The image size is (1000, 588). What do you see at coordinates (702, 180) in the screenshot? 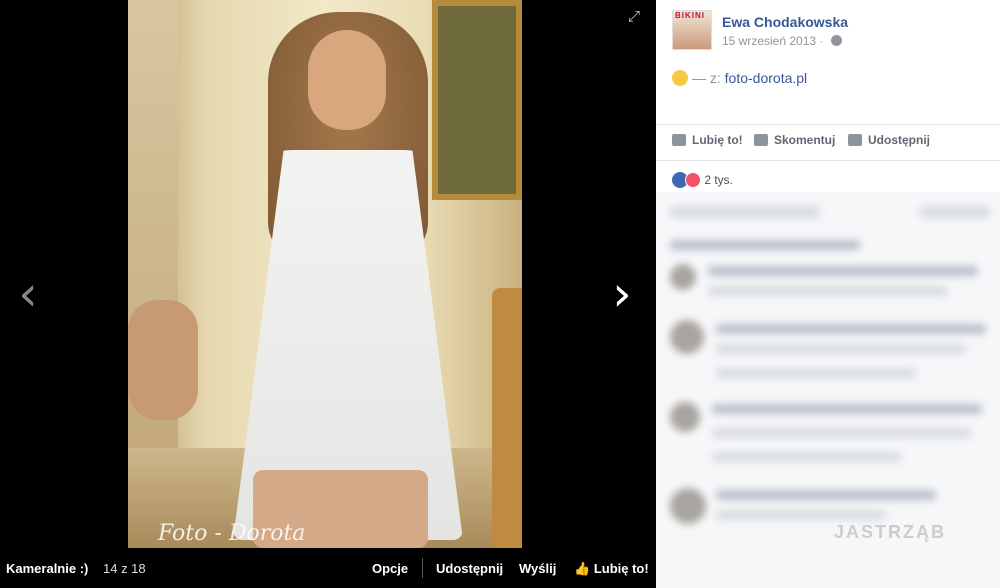
I see `reactions-summary: 2 tys.` at bounding box center [702, 180].